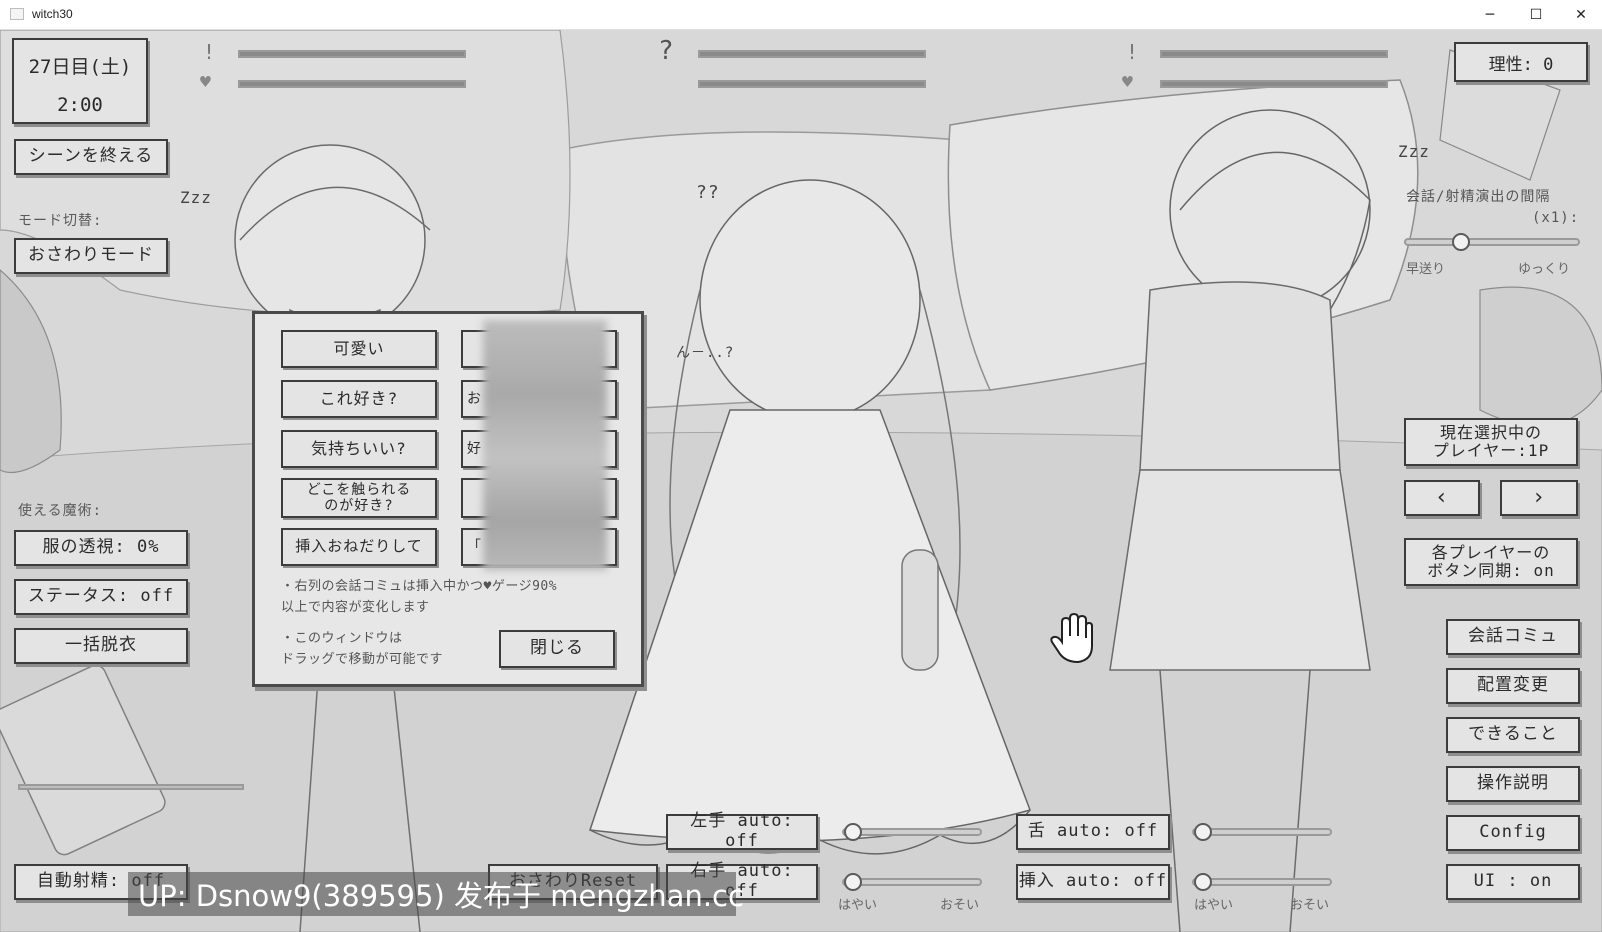 The width and height of the screenshot is (1602, 932). I want to click on dialog-close-button: 閉じる, so click(557, 649).